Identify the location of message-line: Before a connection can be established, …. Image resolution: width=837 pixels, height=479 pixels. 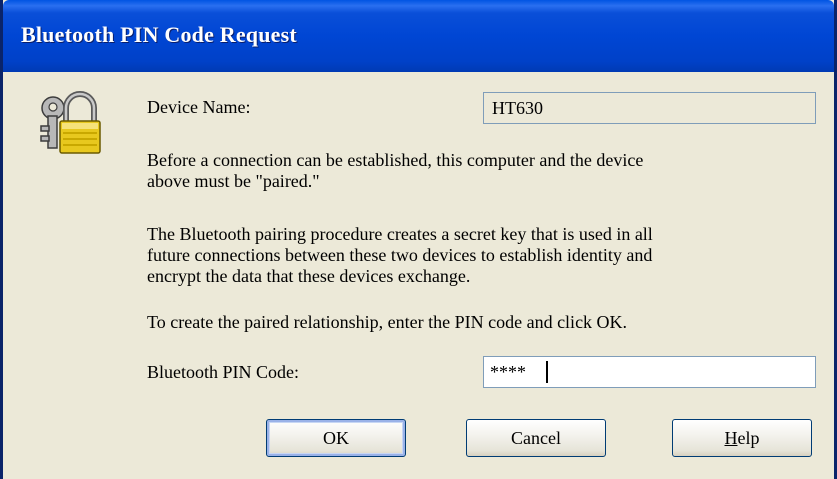
(395, 160).